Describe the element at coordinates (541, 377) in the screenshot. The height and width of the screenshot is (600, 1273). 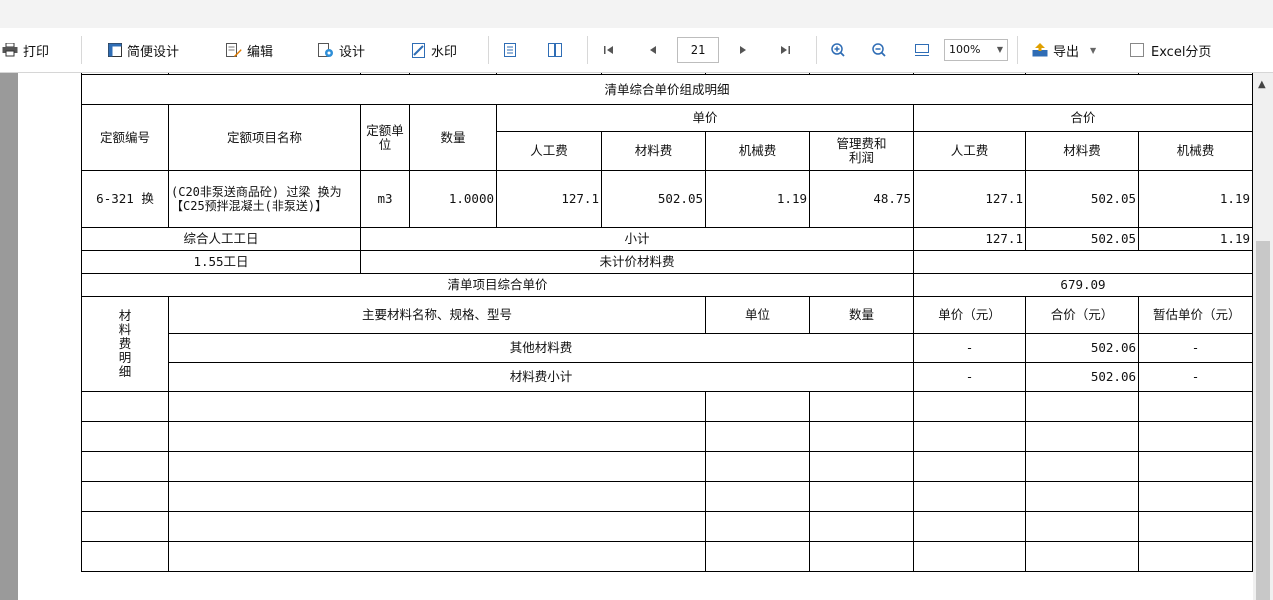
I see `material-subtotal-label: 材料费小计` at that location.